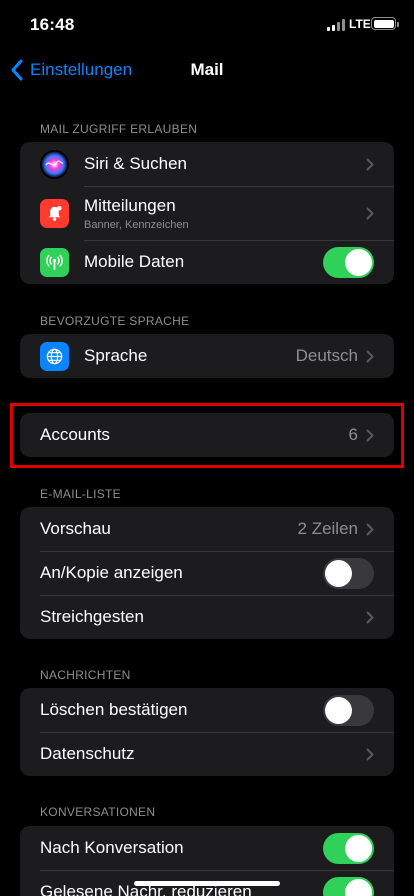  Describe the element at coordinates (54, 262) in the screenshot. I see `antenna-icon` at that location.